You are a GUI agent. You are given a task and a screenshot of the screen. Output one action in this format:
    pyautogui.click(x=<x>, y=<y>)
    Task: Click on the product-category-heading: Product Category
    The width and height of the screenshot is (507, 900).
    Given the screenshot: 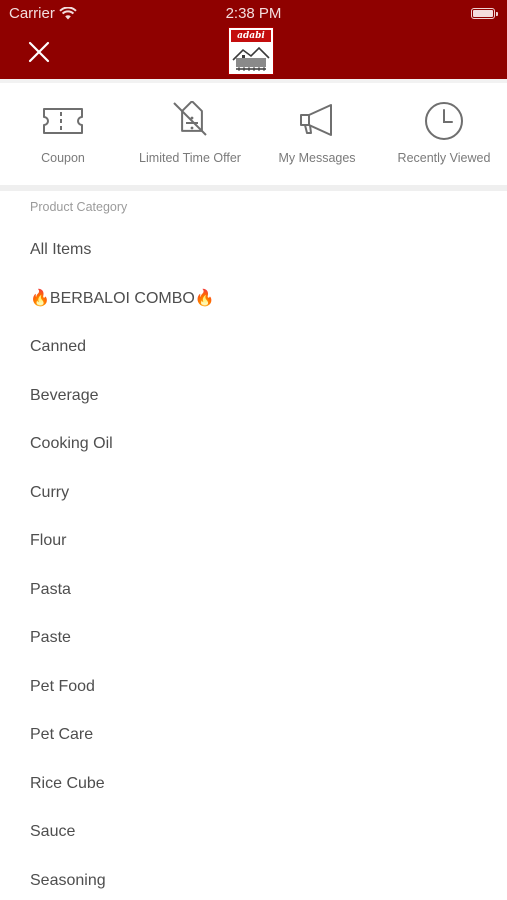 What is the action you would take?
    pyautogui.click(x=79, y=207)
    